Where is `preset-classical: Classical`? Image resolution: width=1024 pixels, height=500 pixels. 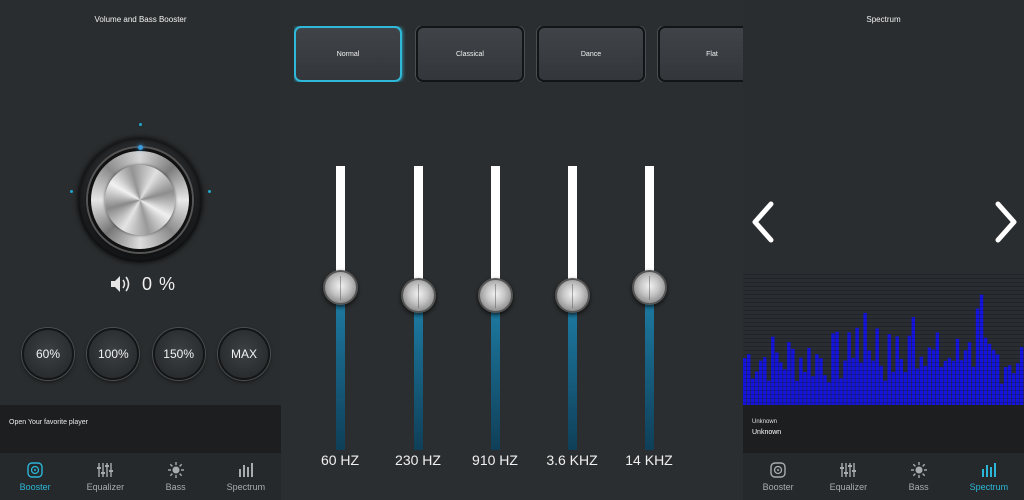
preset-classical: Classical is located at coordinates (470, 54).